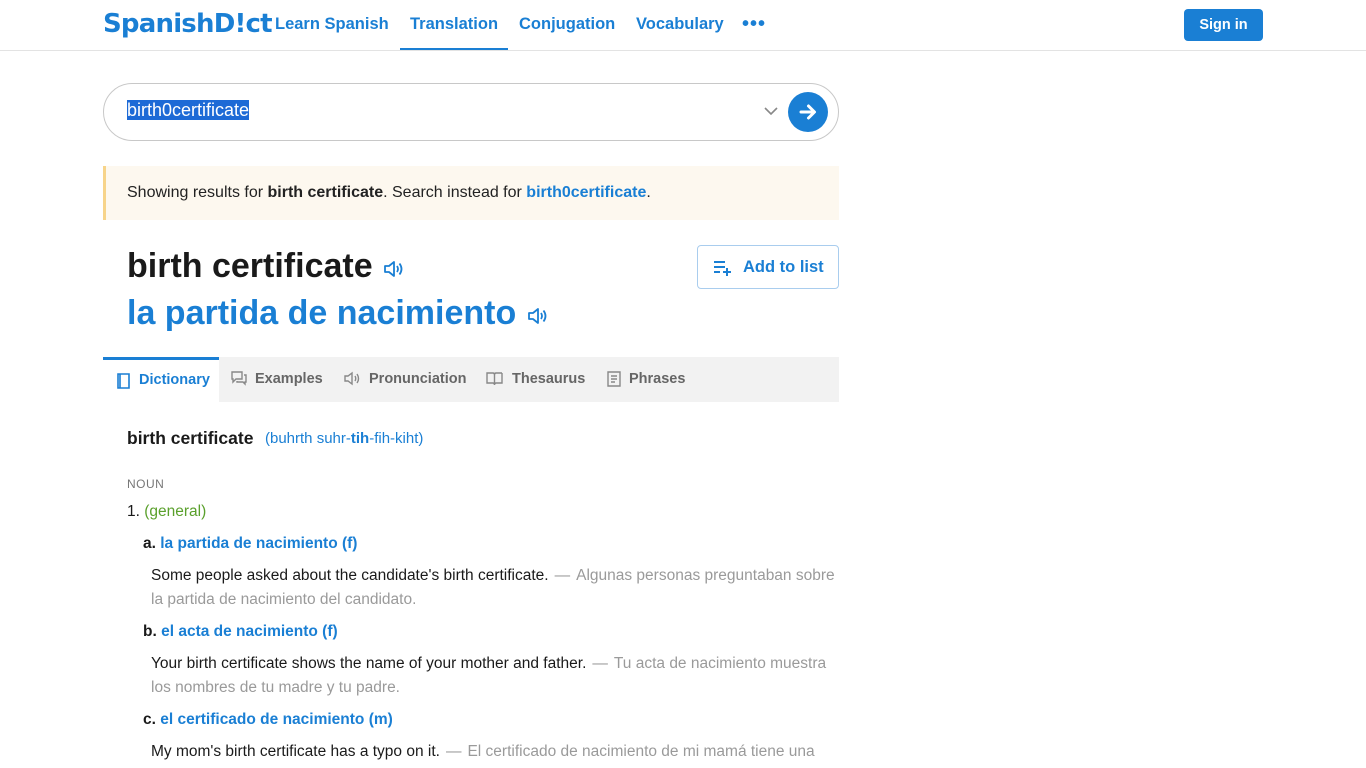 This screenshot has height=768, width=1366. What do you see at coordinates (133, 511) in the screenshot?
I see `sense-number: 1.` at bounding box center [133, 511].